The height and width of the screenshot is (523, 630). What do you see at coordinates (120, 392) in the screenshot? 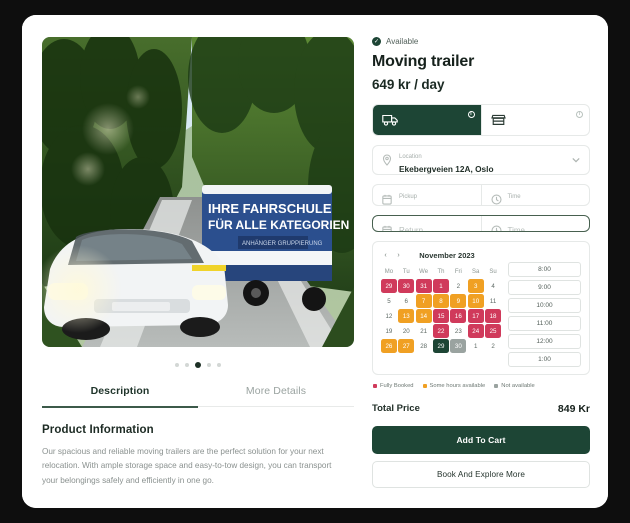
I see `tab-description: Description` at bounding box center [120, 392].